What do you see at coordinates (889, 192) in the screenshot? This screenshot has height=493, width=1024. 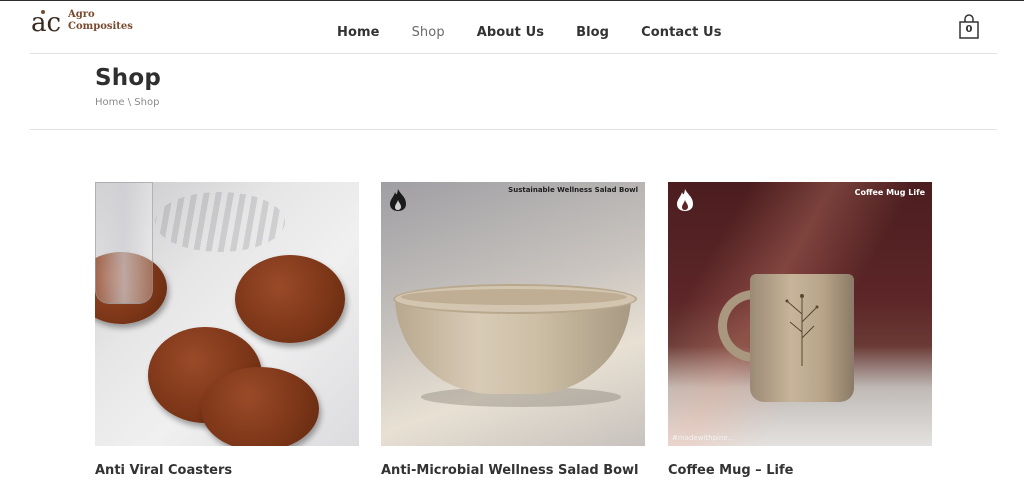 I see `image-caption: Coffee Mug Life` at bounding box center [889, 192].